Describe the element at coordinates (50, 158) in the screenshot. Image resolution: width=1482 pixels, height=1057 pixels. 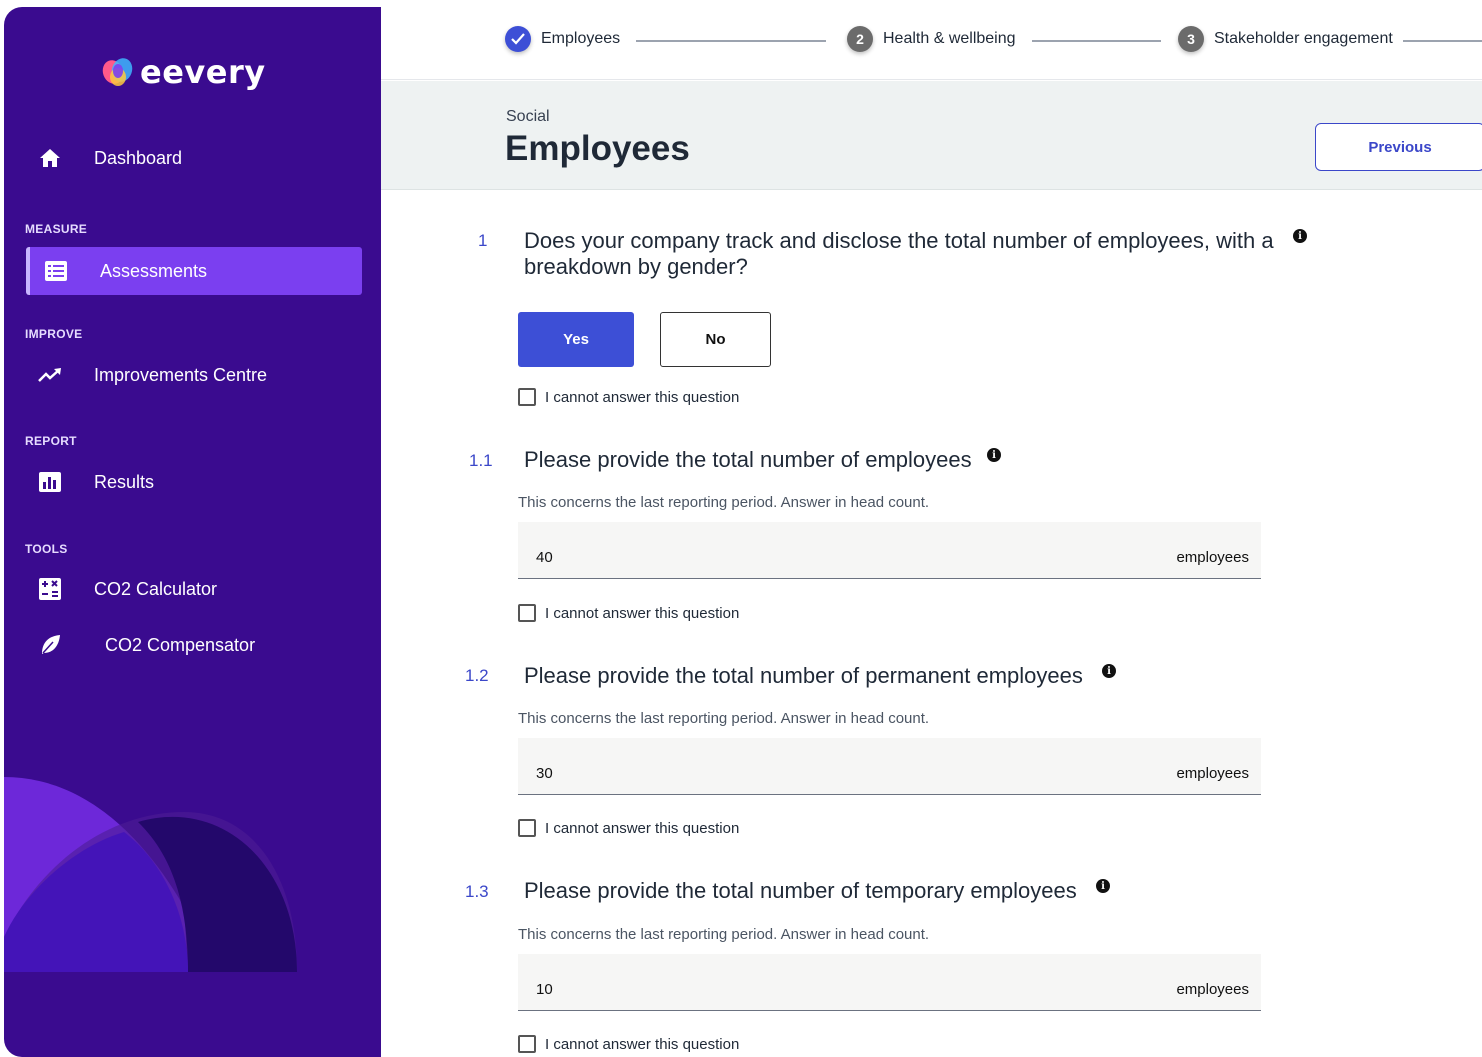
I see `home-icon` at that location.